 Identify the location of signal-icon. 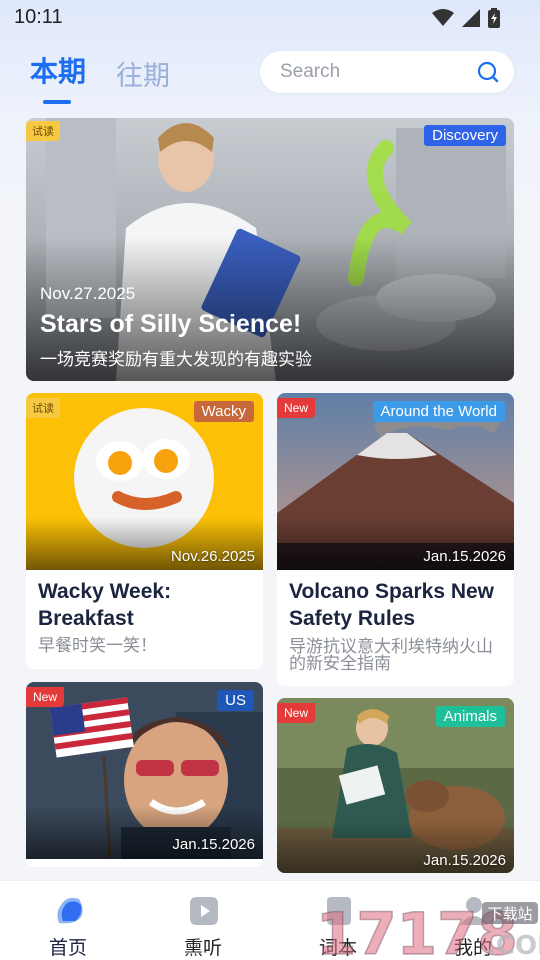
(471, 18).